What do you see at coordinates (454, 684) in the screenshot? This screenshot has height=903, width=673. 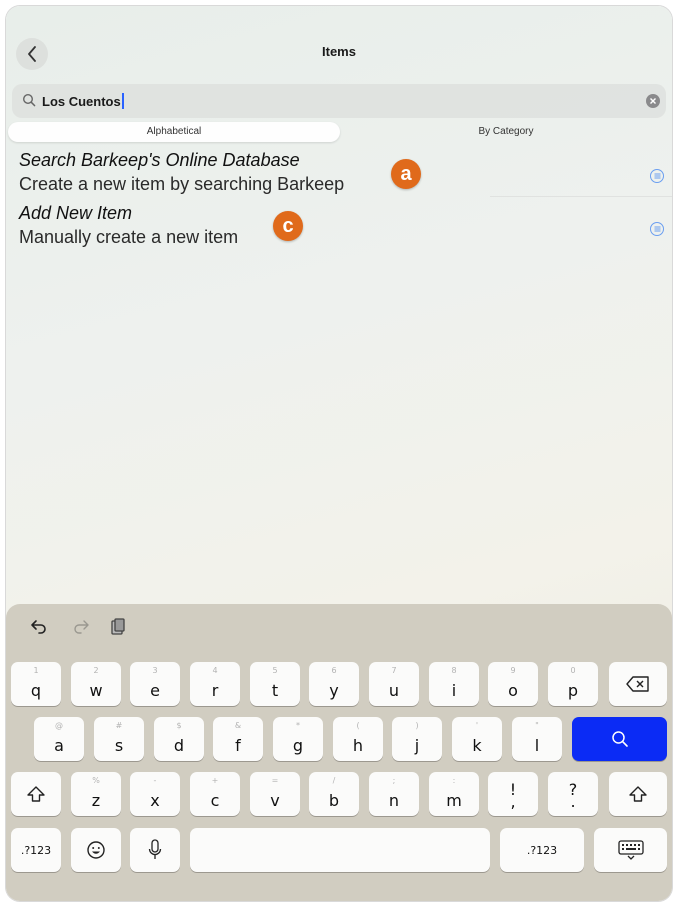 I see `key-i: 8i` at bounding box center [454, 684].